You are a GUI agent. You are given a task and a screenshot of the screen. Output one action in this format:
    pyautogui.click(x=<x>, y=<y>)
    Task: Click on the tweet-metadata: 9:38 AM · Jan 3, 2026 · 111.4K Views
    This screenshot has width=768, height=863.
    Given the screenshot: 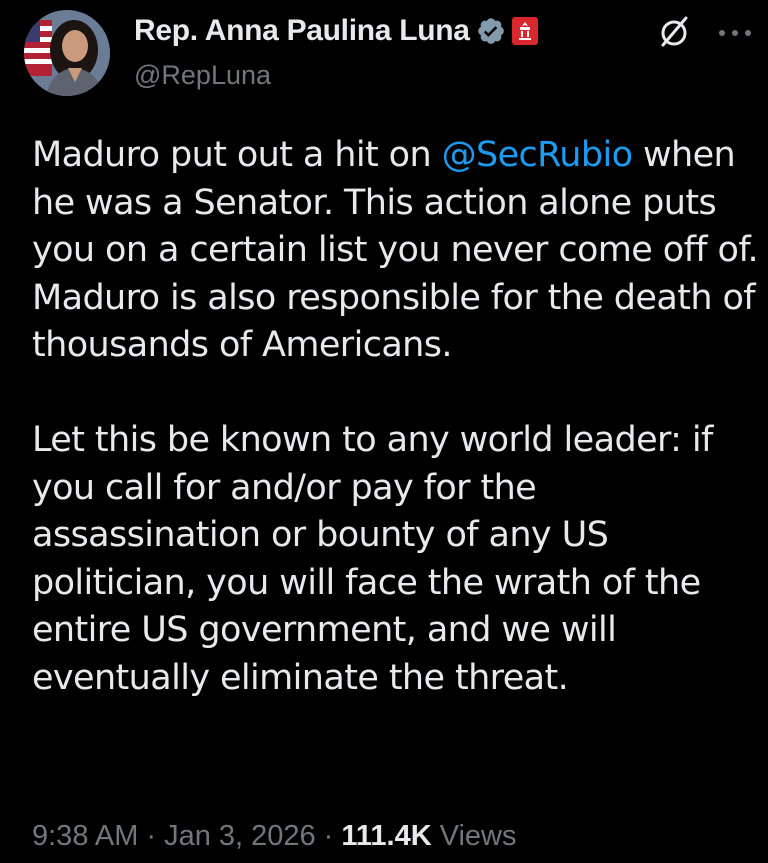 What is the action you would take?
    pyautogui.click(x=274, y=836)
    